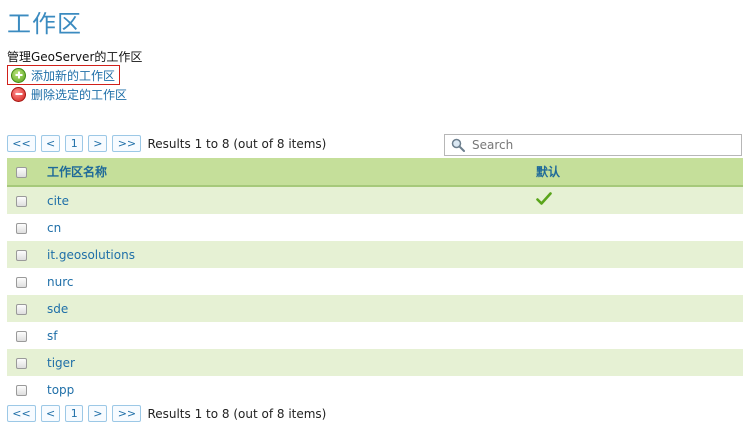 Image resolution: width=750 pixels, height=428 pixels. I want to click on workspace-name-cell: it.geosolutions, so click(291, 254).